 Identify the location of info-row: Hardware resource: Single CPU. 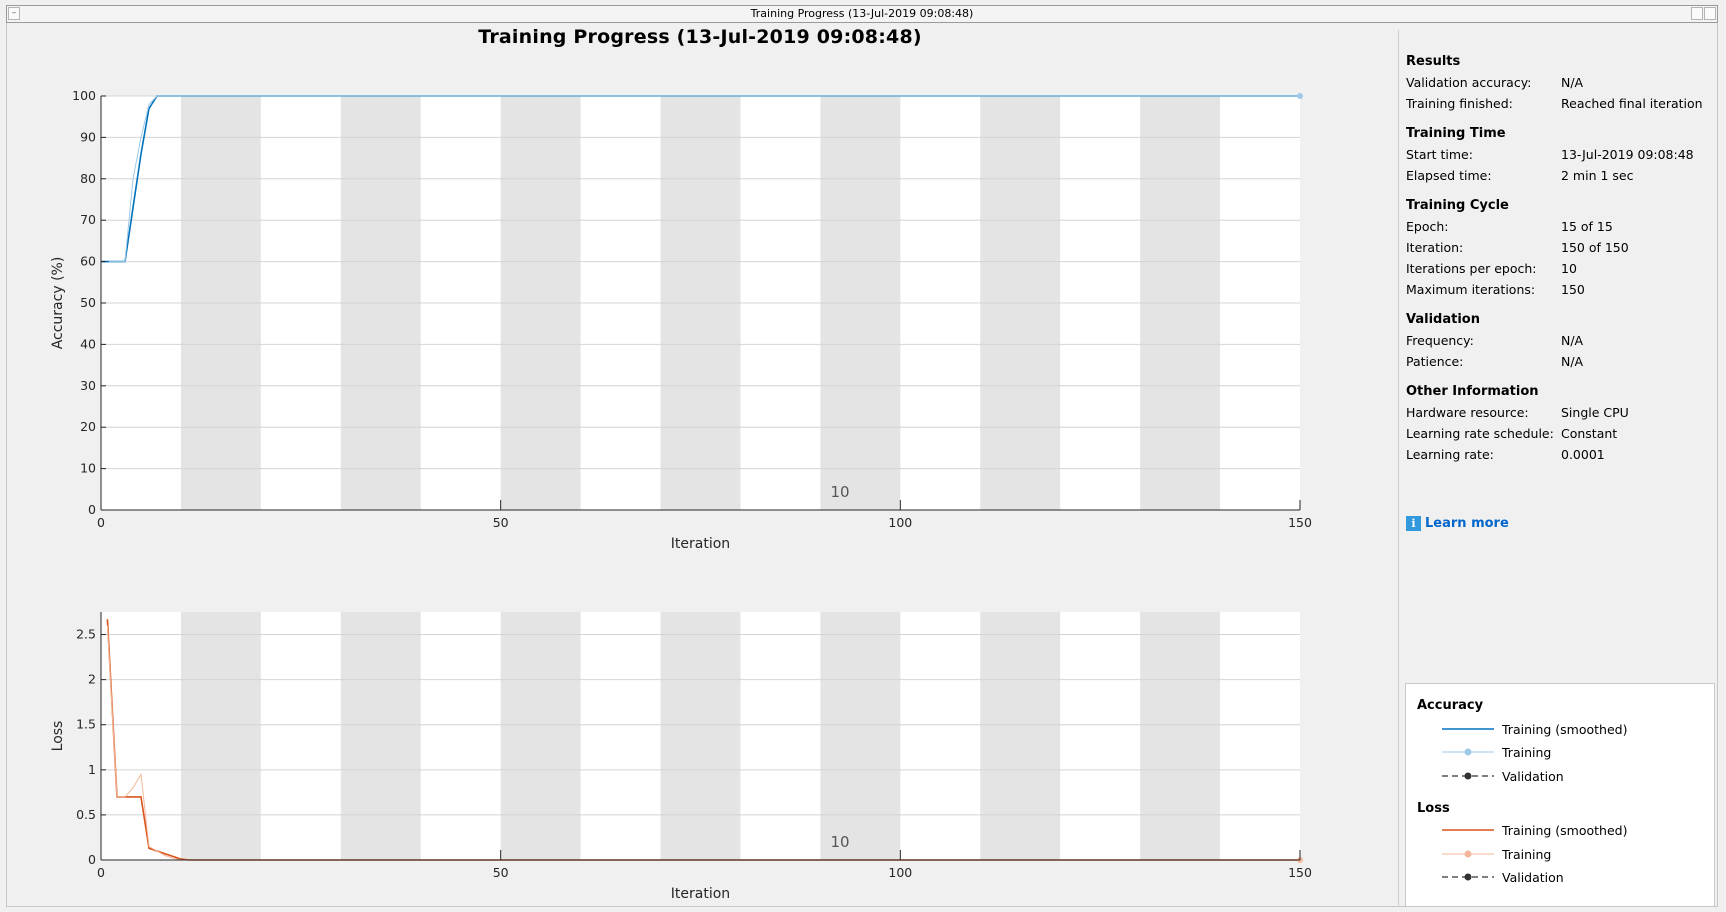
(1556, 412).